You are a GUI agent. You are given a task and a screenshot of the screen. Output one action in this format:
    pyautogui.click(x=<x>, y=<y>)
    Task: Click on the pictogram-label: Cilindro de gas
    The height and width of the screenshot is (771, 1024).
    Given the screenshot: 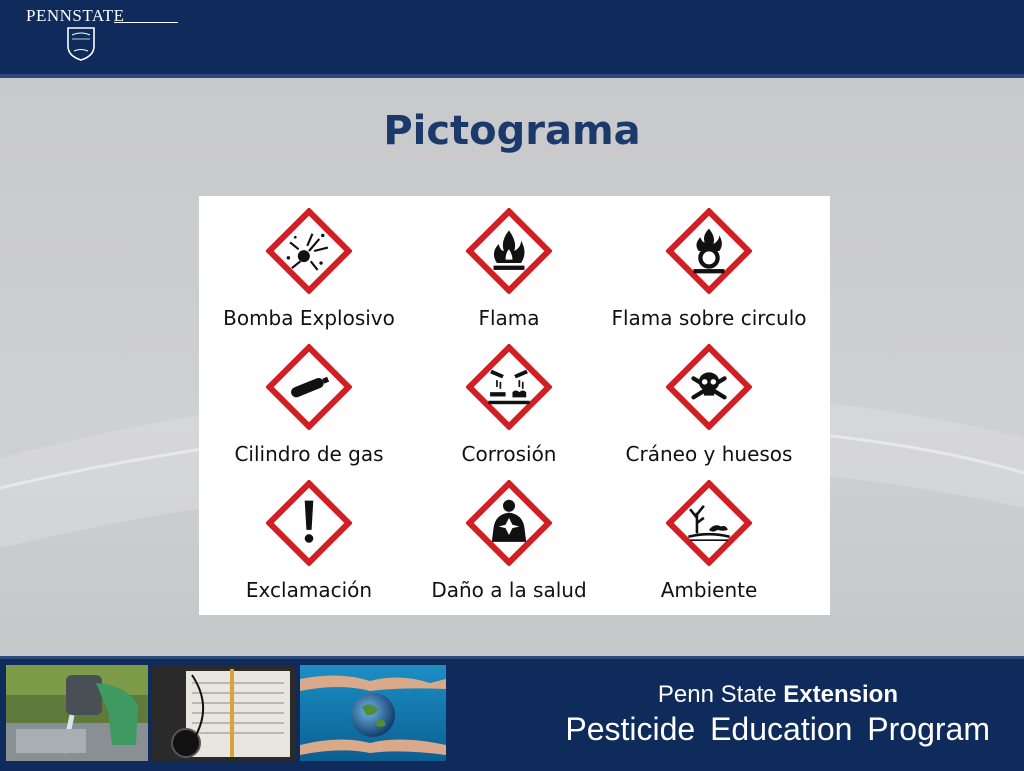 What is the action you would take?
    pyautogui.click(x=309, y=454)
    